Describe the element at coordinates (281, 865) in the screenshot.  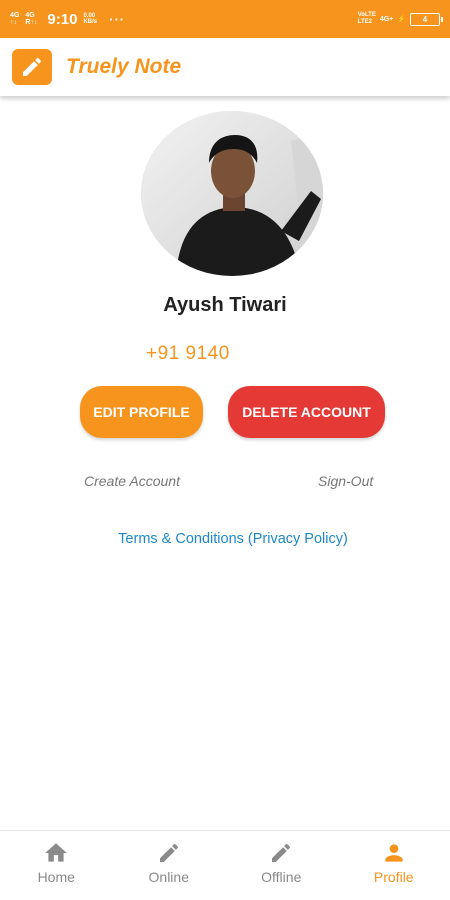
I see `nav-offline: Offline` at that location.